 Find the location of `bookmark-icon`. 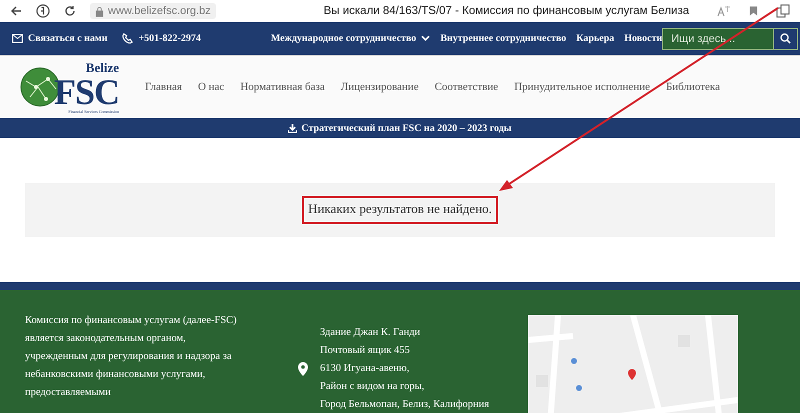

bookmark-icon is located at coordinates (753, 11).